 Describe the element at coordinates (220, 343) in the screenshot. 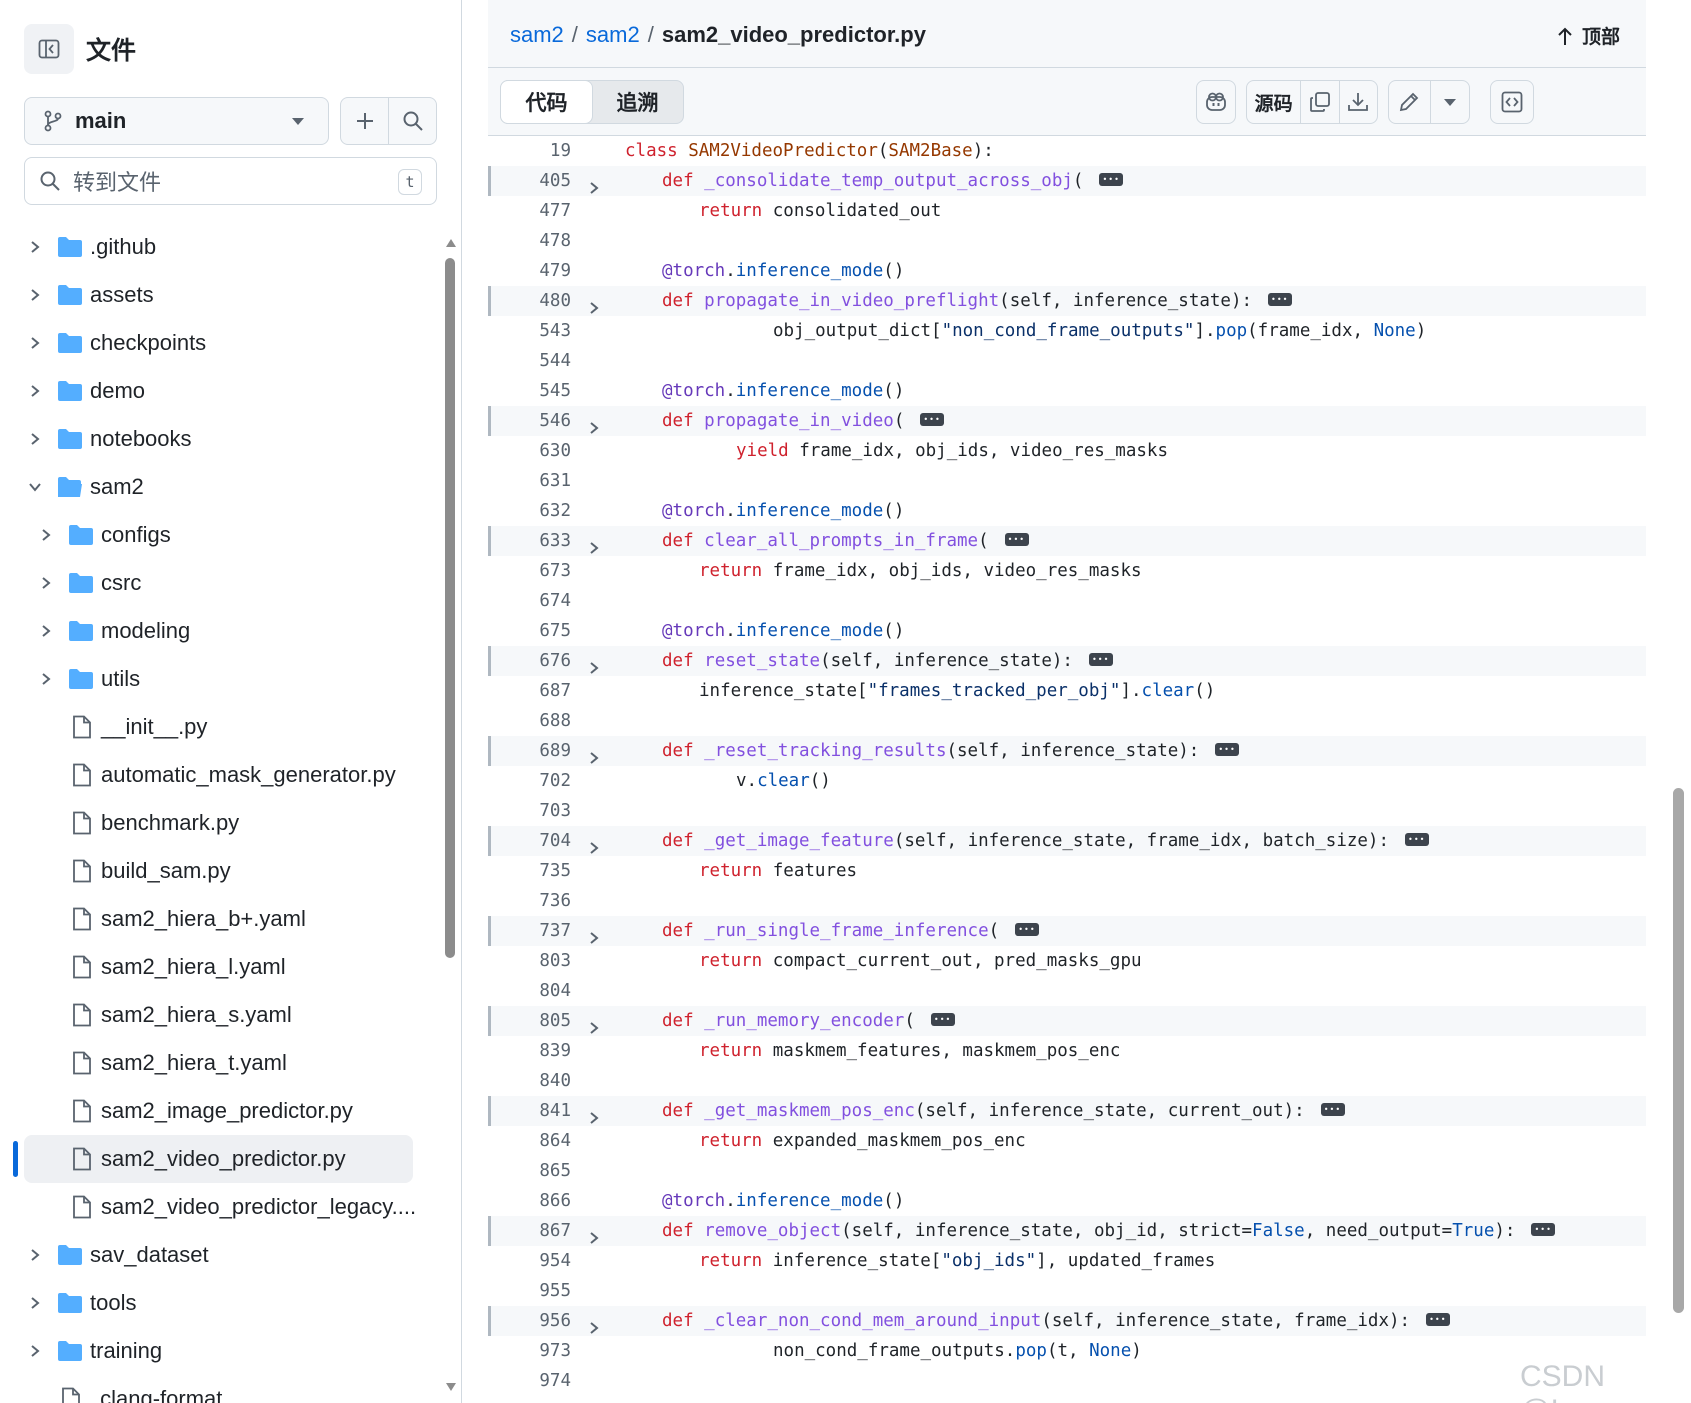

I see `tree-folder-item: checkpoints` at that location.